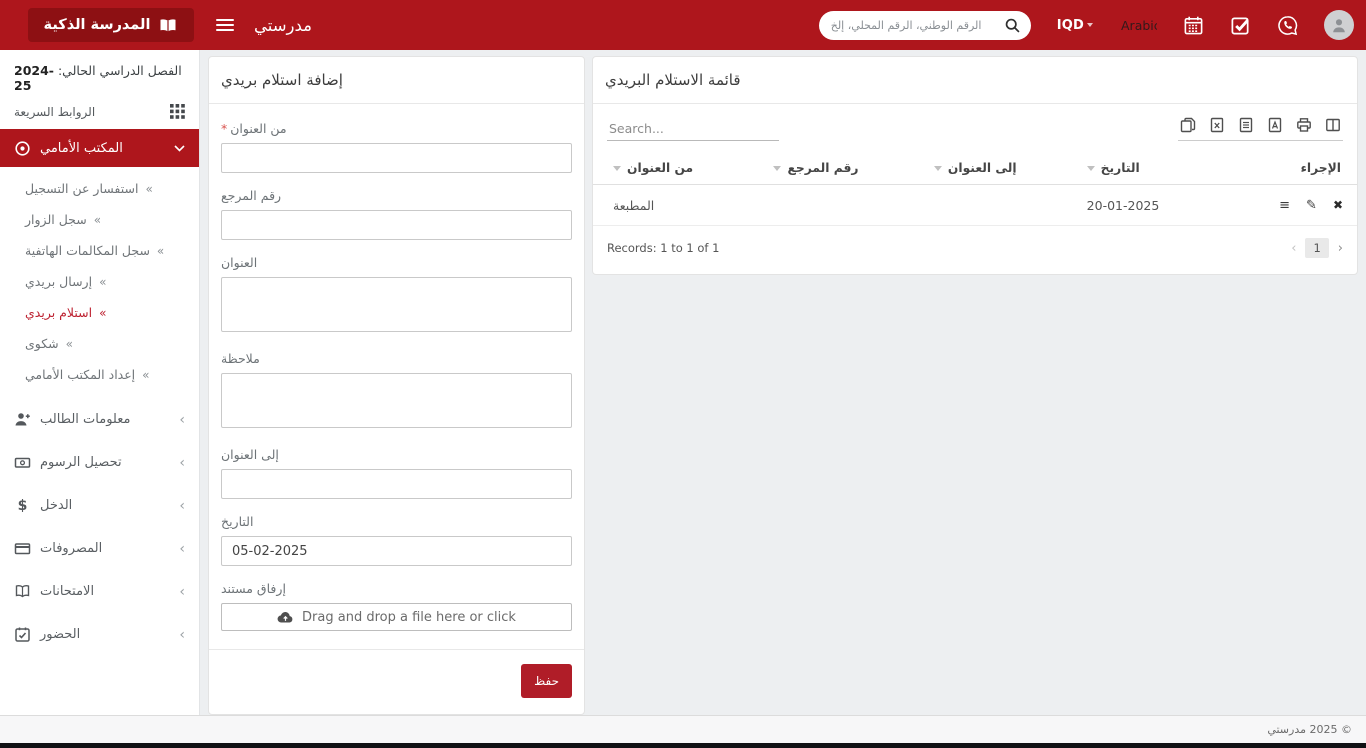 This screenshot has height=748, width=1366. I want to click on tasks-check-square-icon, so click(1240, 25).